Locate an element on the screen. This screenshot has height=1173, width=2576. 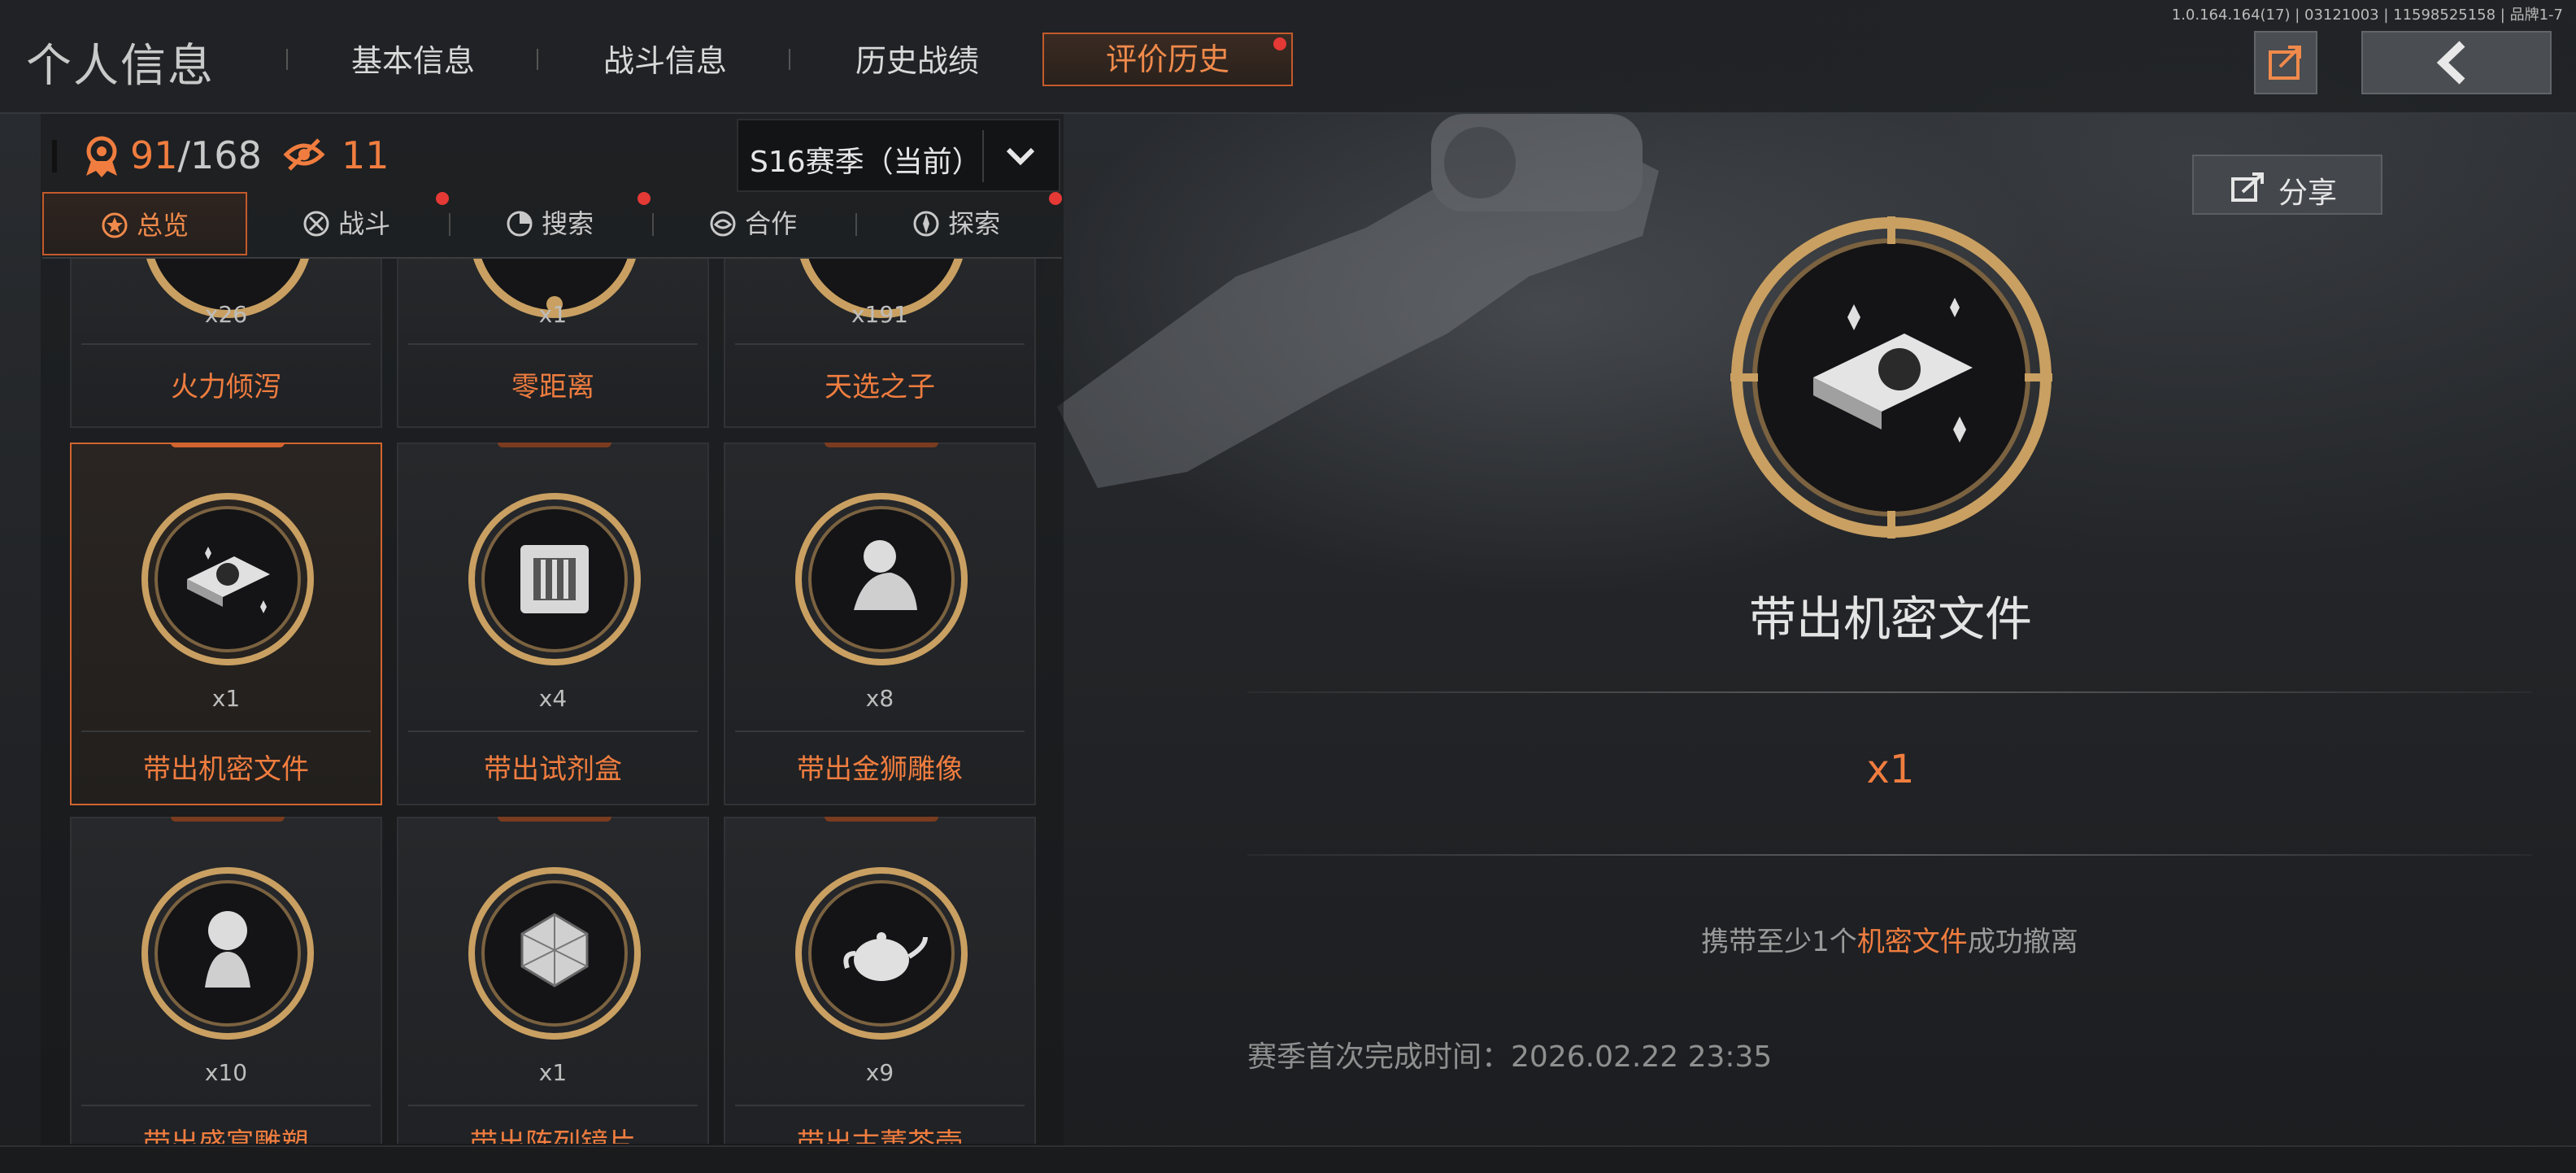
card-name: 零距离 is located at coordinates (553, 387).